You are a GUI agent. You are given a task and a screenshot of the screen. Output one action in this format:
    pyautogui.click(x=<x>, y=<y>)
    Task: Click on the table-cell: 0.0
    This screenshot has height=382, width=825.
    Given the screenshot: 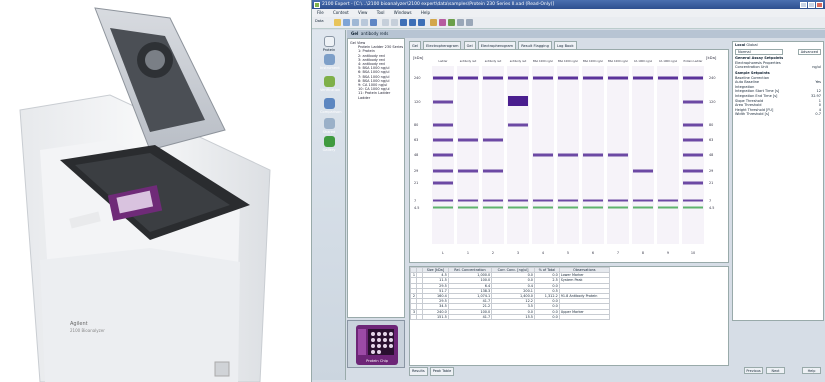 What is the action you would take?
    pyautogui.click(x=546, y=317)
    